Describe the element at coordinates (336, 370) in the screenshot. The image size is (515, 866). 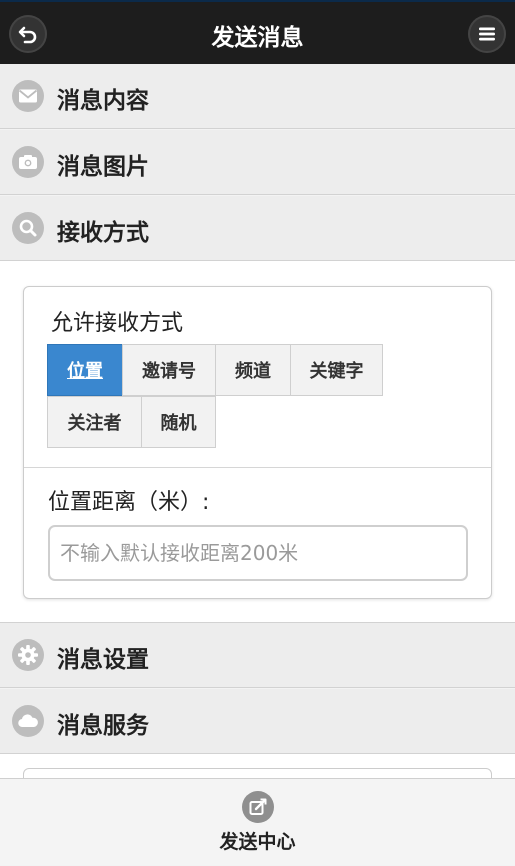
I see `option-keyword: 关键字` at that location.